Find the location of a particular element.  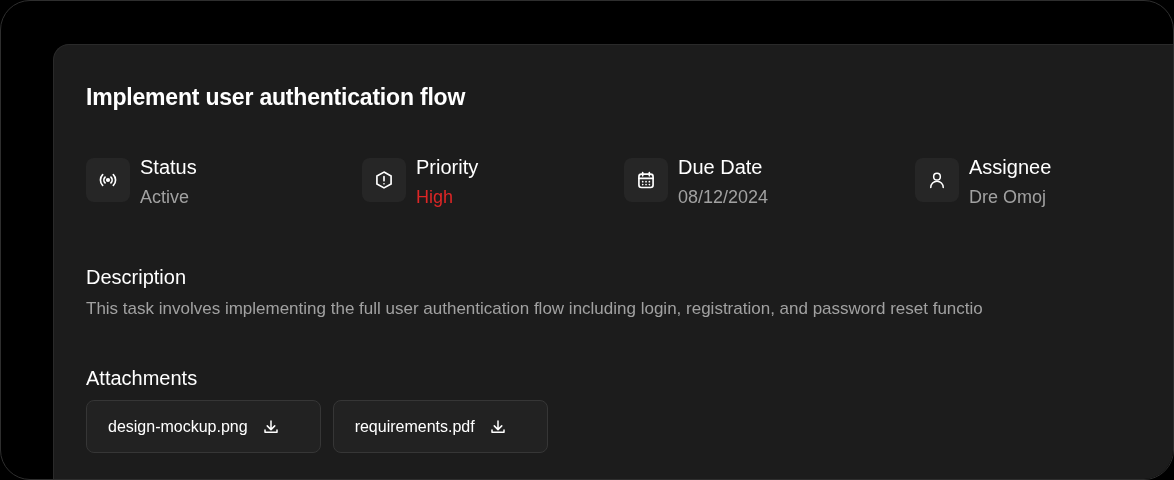

task-title: Implement user authentication flow is located at coordinates (276, 97).